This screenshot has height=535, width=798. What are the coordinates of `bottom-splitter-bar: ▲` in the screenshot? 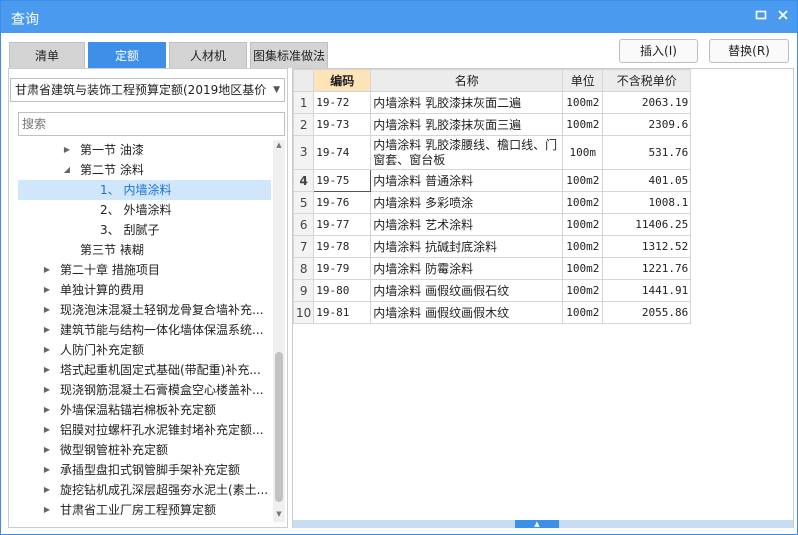 It's located at (543, 524).